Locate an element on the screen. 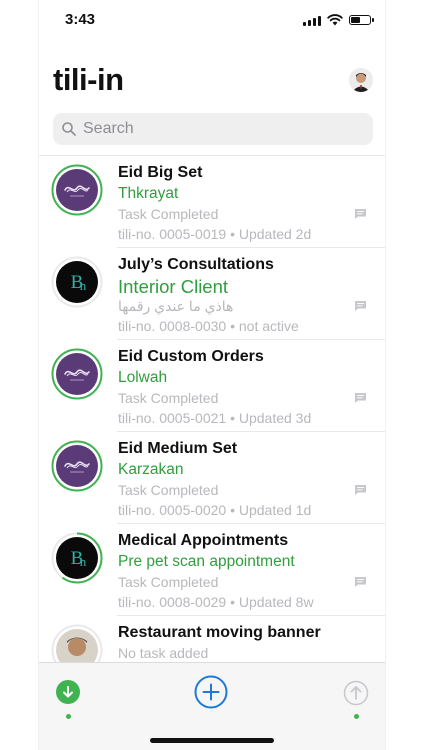 The width and height of the screenshot is (422, 750). status-icons is located at coordinates (338, 20).